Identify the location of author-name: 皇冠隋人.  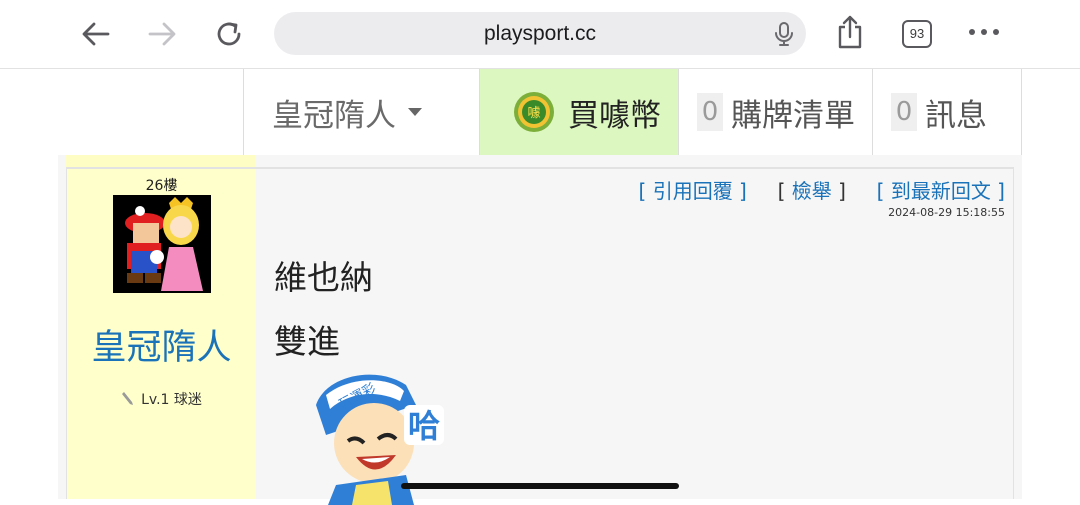
(161, 344).